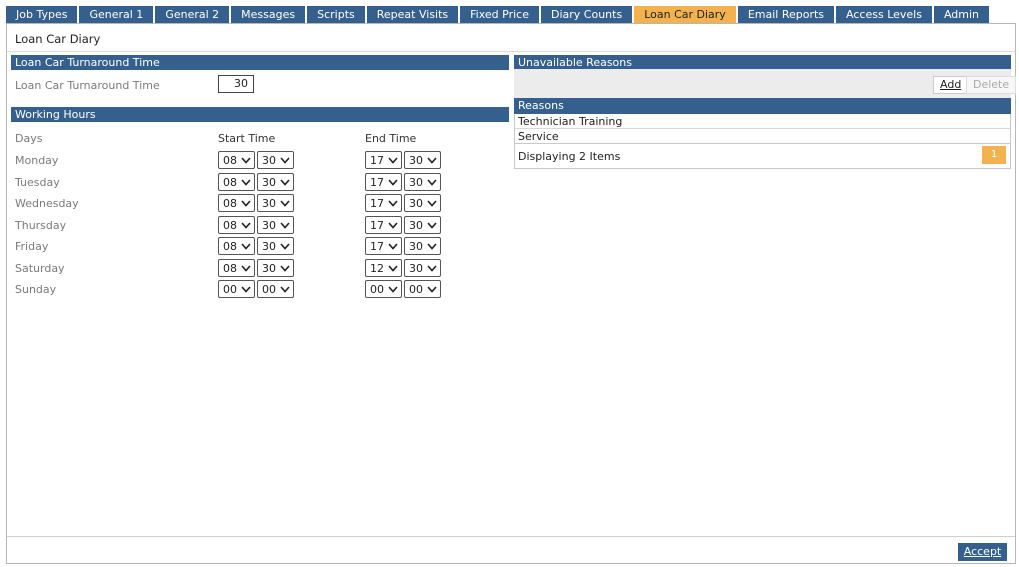 Image resolution: width=1019 pixels, height=567 pixels. I want to click on turnaround-input: 30, so click(236, 84).